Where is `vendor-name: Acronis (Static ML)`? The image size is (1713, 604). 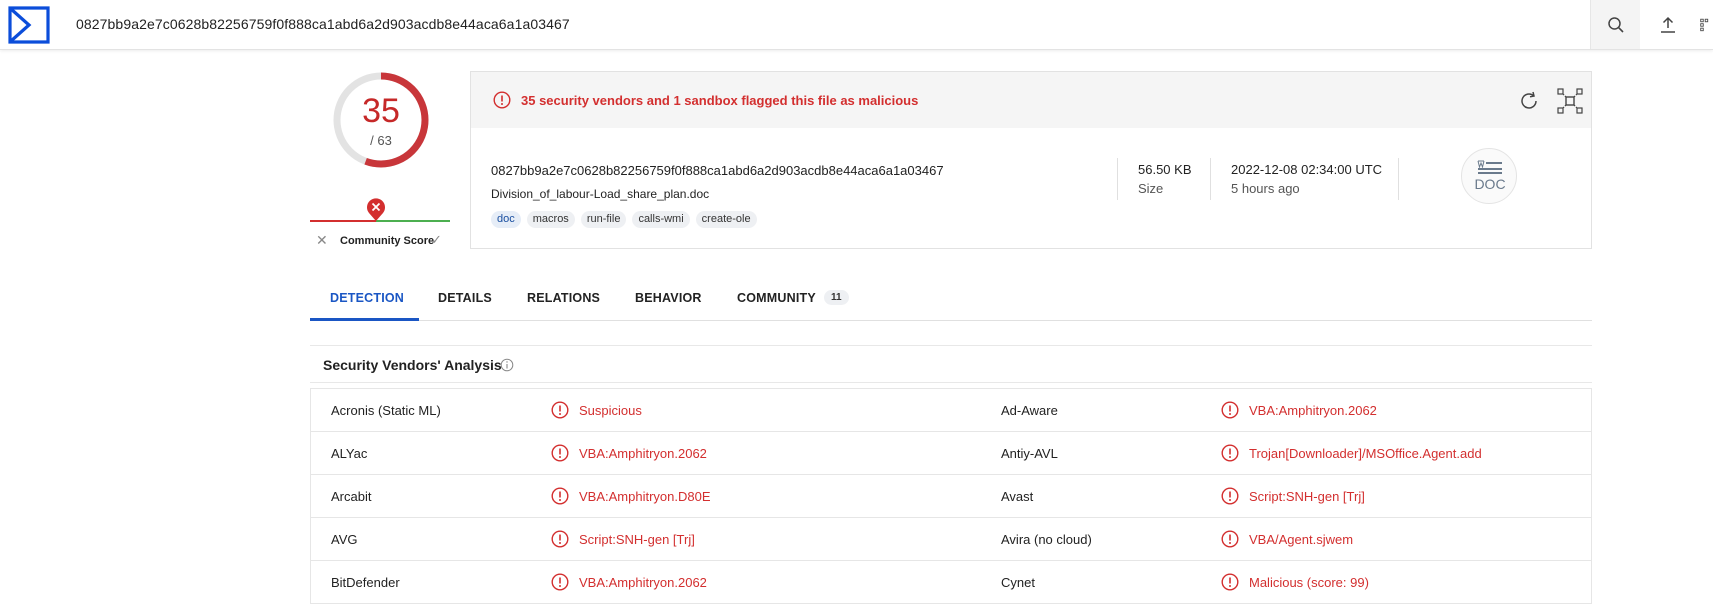
vendor-name: Acronis (Static ML) is located at coordinates (386, 410).